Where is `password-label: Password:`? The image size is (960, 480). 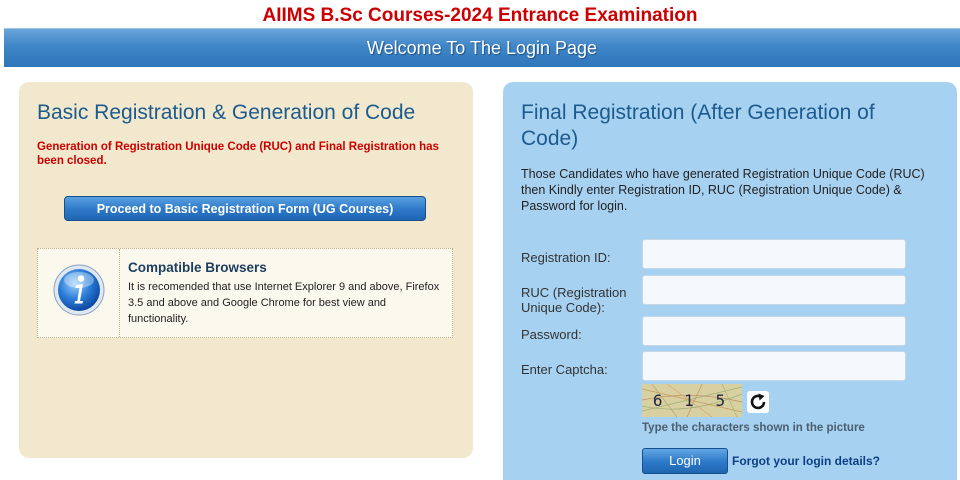
password-label: Password: is located at coordinates (551, 334).